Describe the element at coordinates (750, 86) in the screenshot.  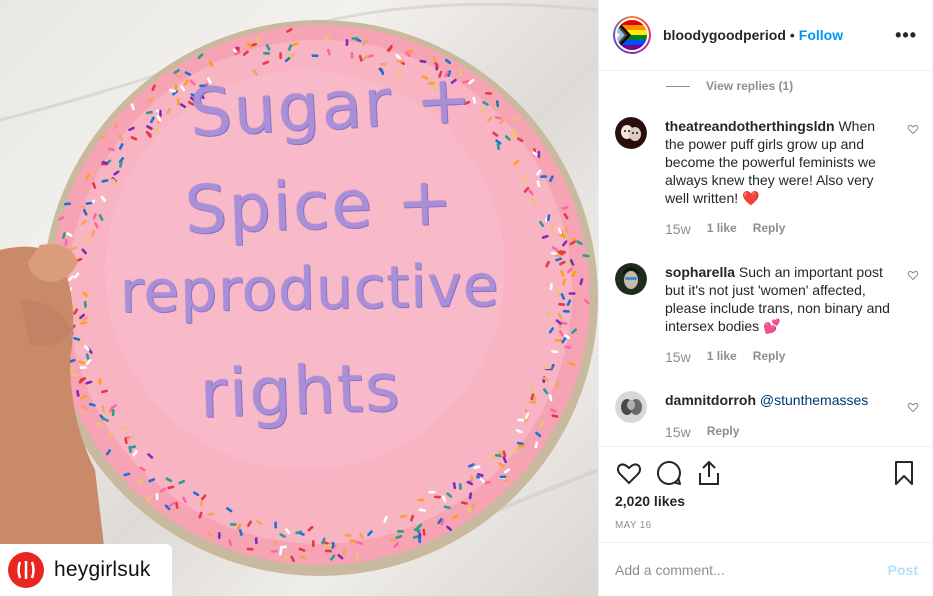
I see `view-replies-label: View replies (1)` at that location.